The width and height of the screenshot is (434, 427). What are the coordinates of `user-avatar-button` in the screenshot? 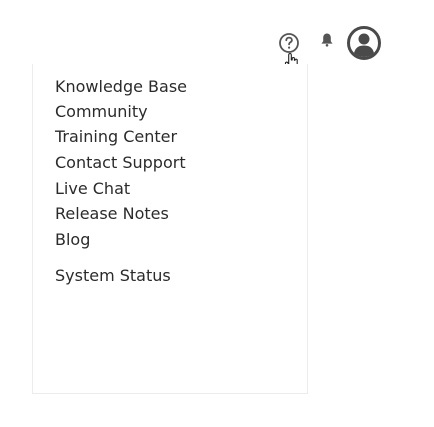 It's located at (364, 43).